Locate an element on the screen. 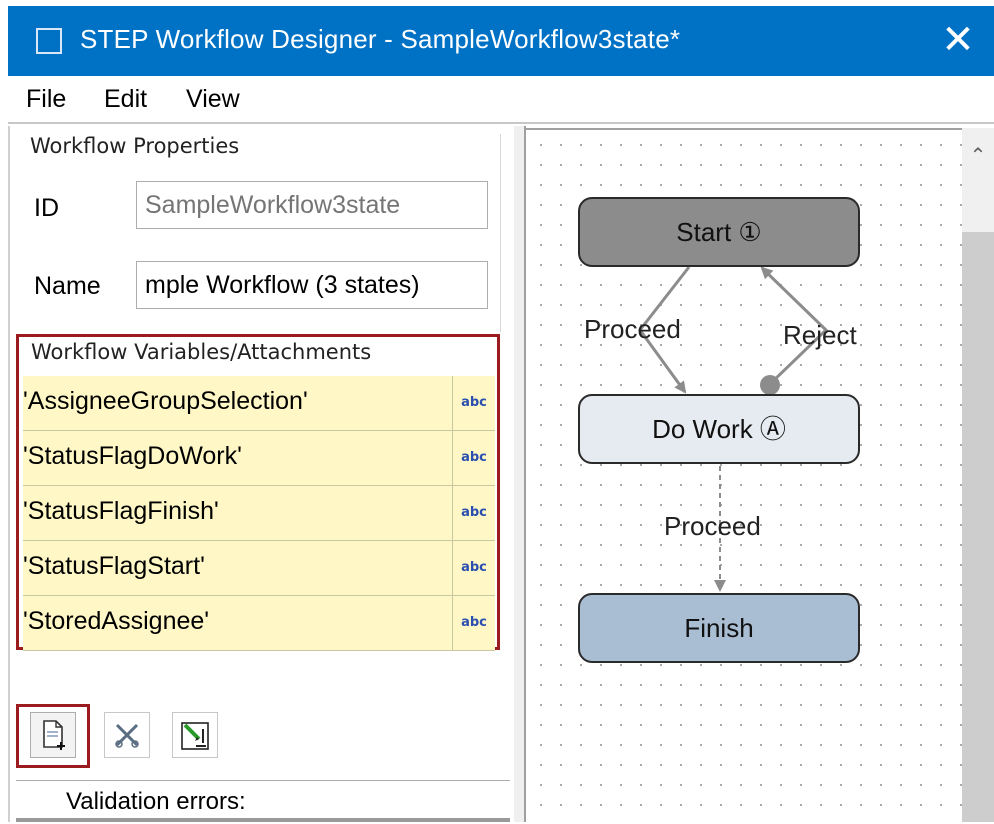 The image size is (994, 824). scroll-up-icon: ⌃ is located at coordinates (978, 156).